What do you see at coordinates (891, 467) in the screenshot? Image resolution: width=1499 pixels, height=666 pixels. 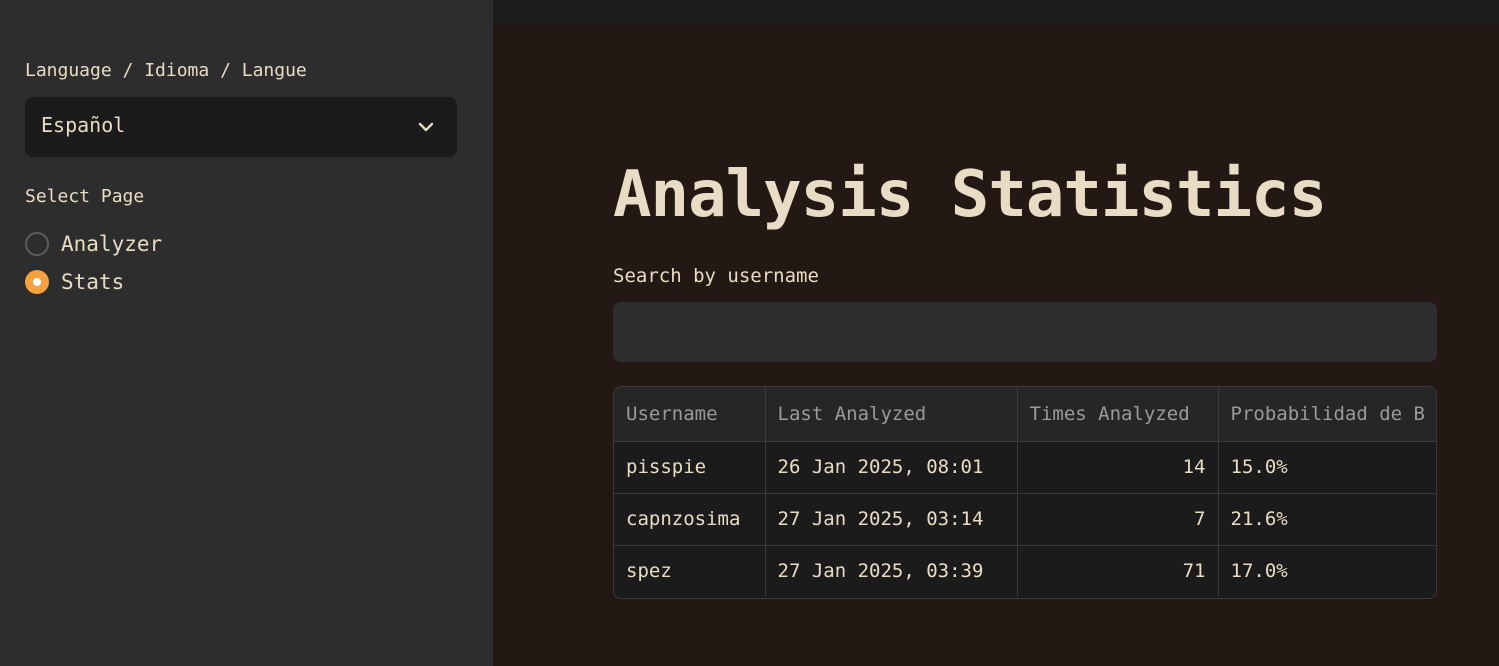 I see `cell-last-analyzed: 26 Jan 2025, 08:01` at bounding box center [891, 467].